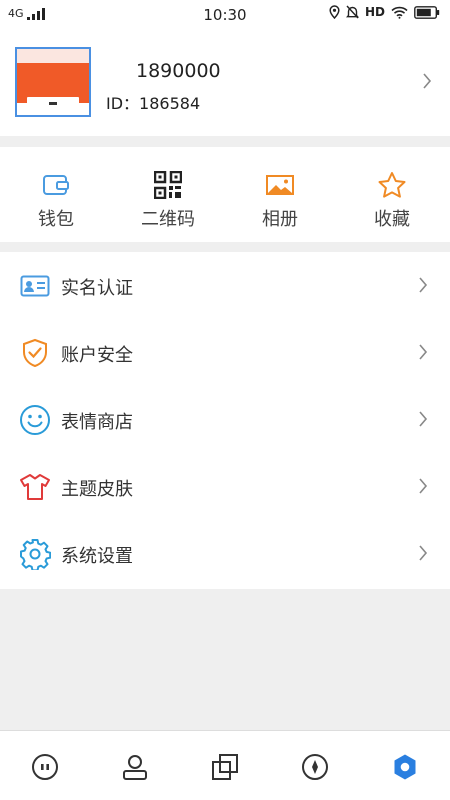 The width and height of the screenshot is (450, 800). I want to click on quick-action-favorites: 收藏, so click(392, 194).